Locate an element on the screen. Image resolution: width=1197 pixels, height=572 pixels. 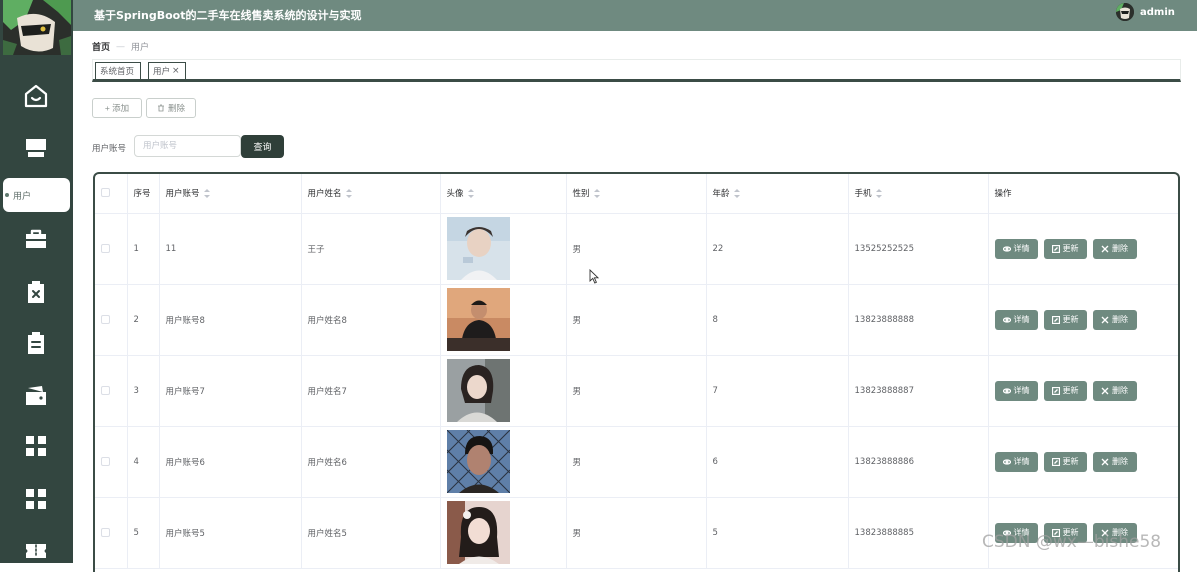
column-header-phone: 手机 is located at coordinates (918, 194).